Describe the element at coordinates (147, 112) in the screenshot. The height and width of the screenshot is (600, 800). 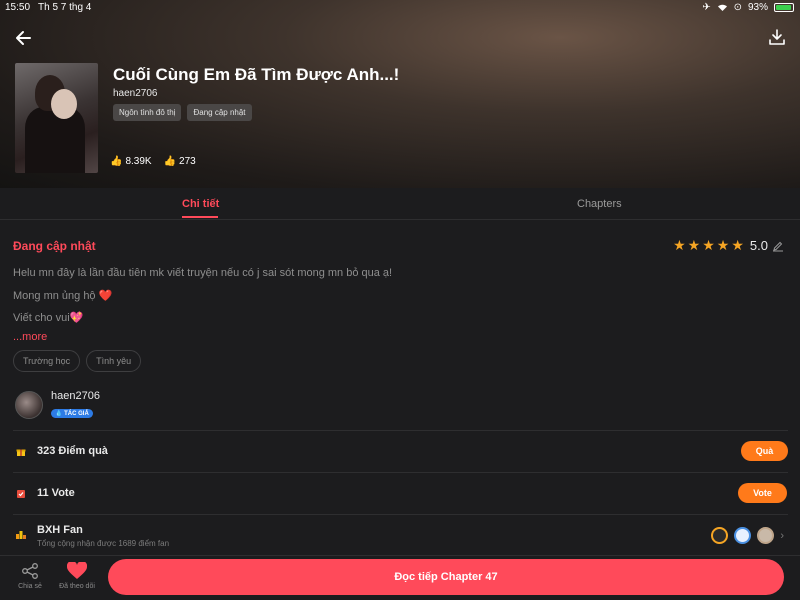
I see `tag-genre: Ngôn tình đô thị` at that location.